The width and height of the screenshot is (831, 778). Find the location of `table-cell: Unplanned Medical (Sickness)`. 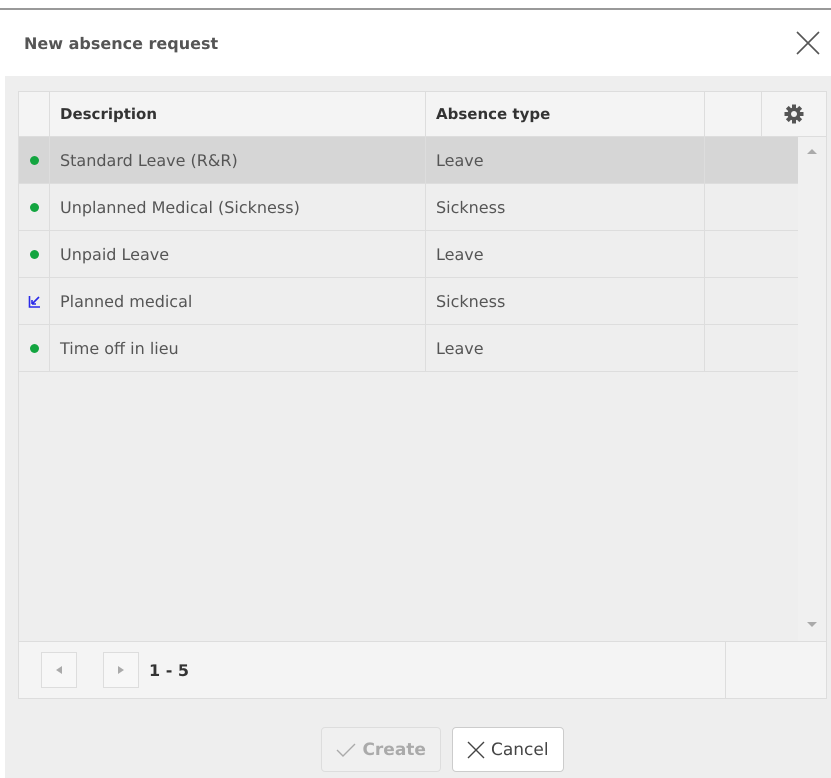

table-cell: Unplanned Medical (Sickness) is located at coordinates (238, 207).